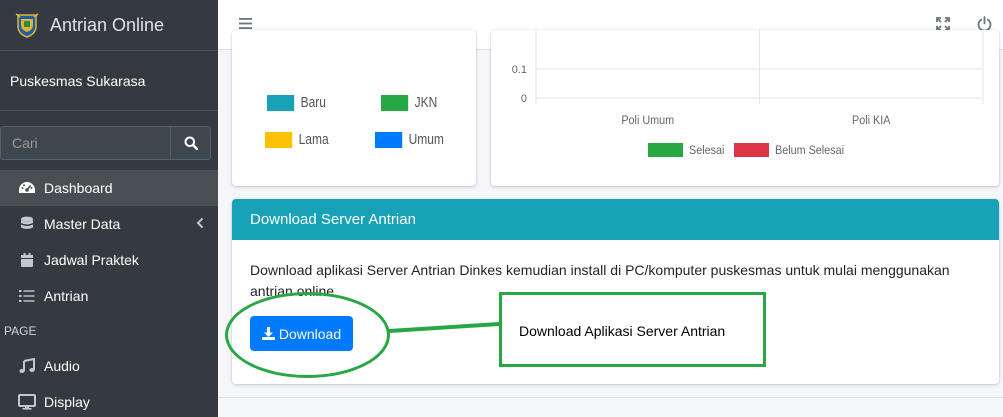 The height and width of the screenshot is (417, 1003). I want to click on legend-label: JKN, so click(426, 102).